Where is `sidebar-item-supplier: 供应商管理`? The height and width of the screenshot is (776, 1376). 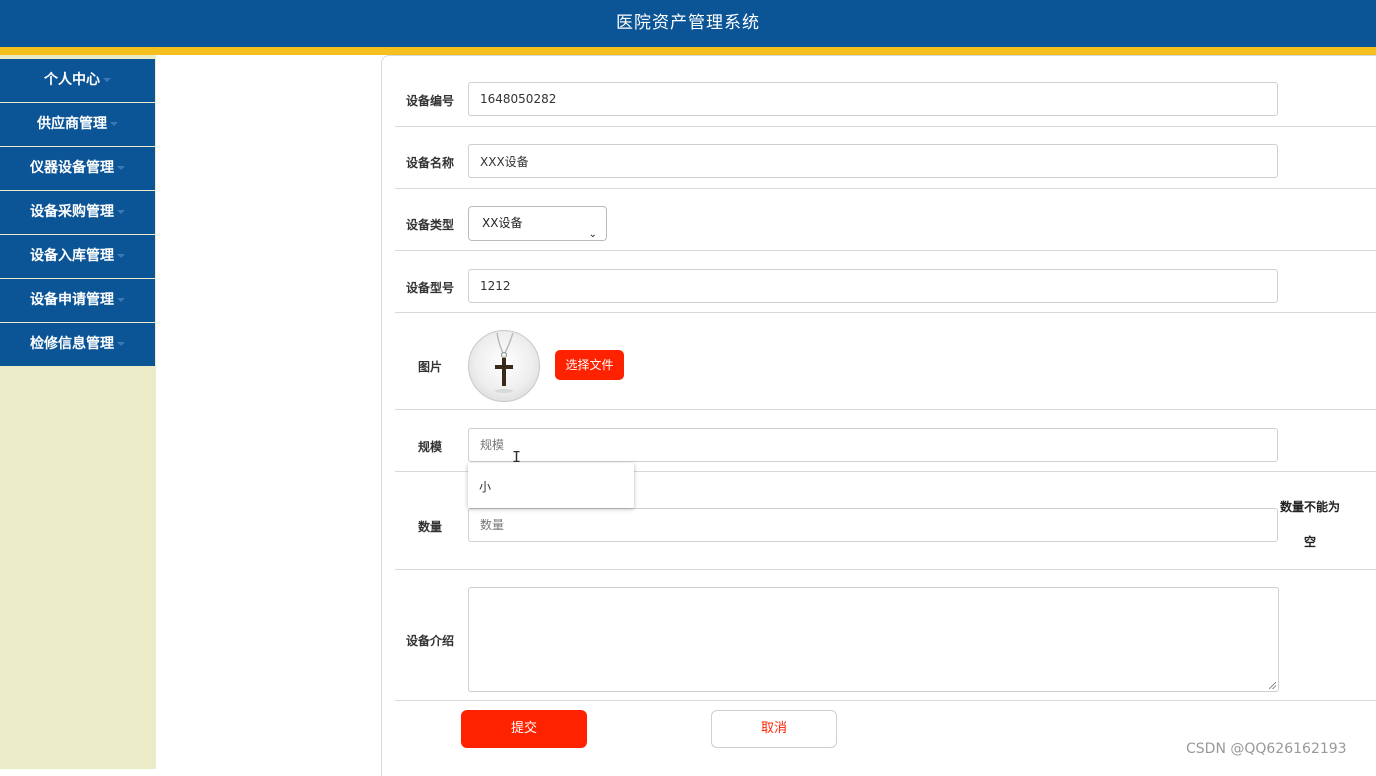 sidebar-item-supplier: 供应商管理 is located at coordinates (77, 124).